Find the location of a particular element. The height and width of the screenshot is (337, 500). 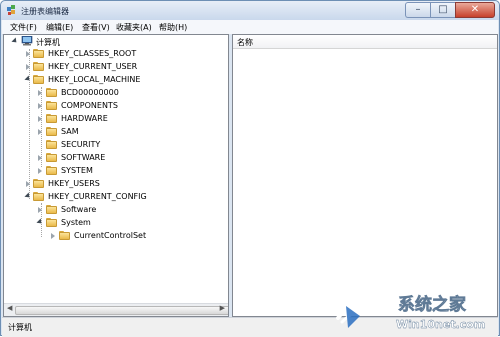

close-button: ✕ is located at coordinates (475, 10).